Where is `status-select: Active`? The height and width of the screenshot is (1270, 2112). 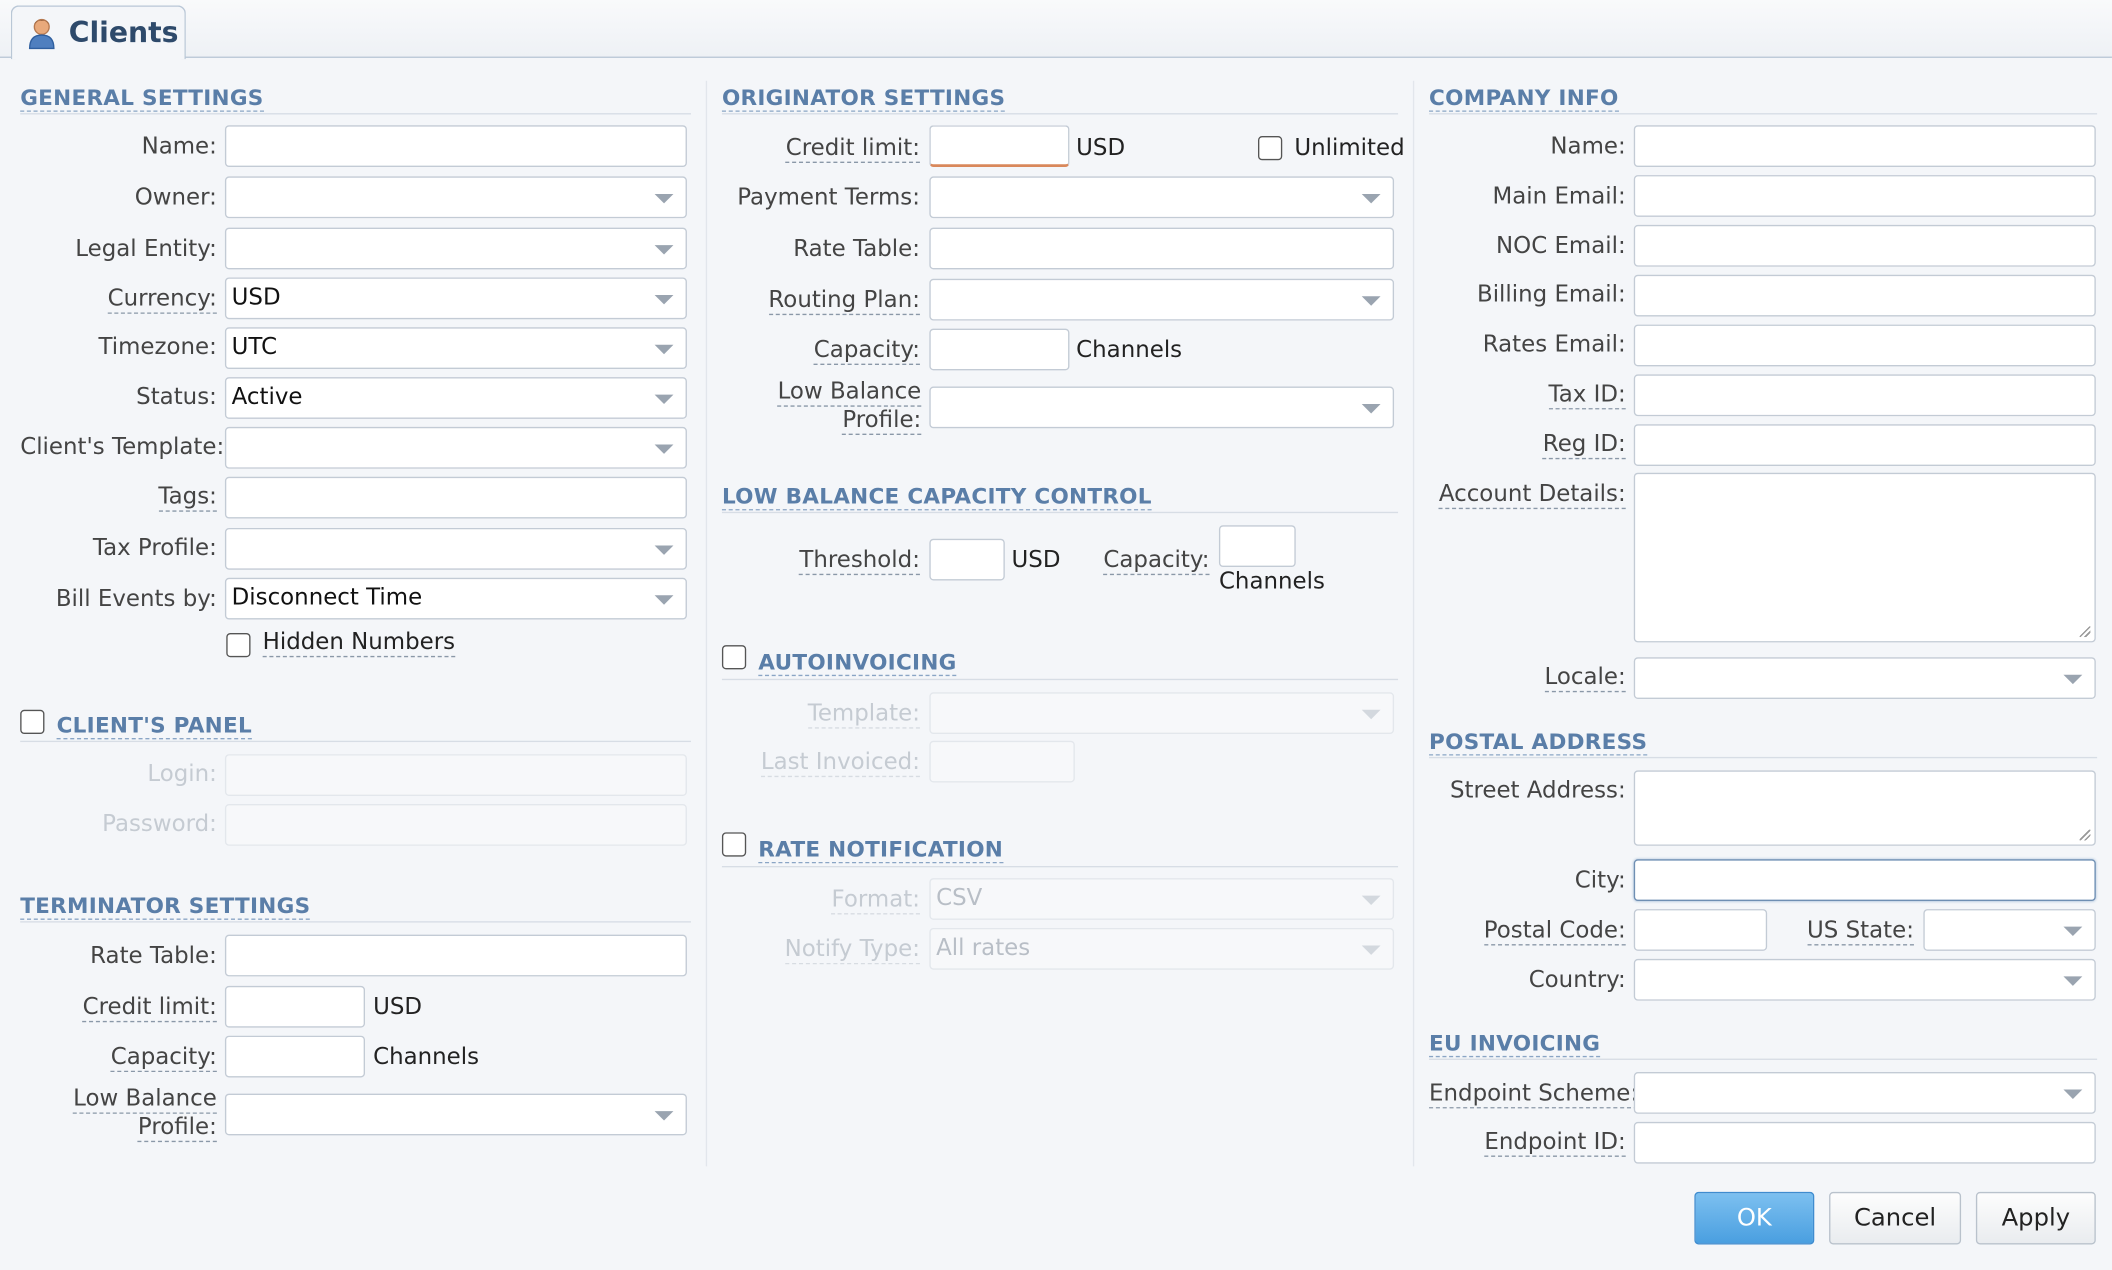
status-select: Active is located at coordinates (455, 398).